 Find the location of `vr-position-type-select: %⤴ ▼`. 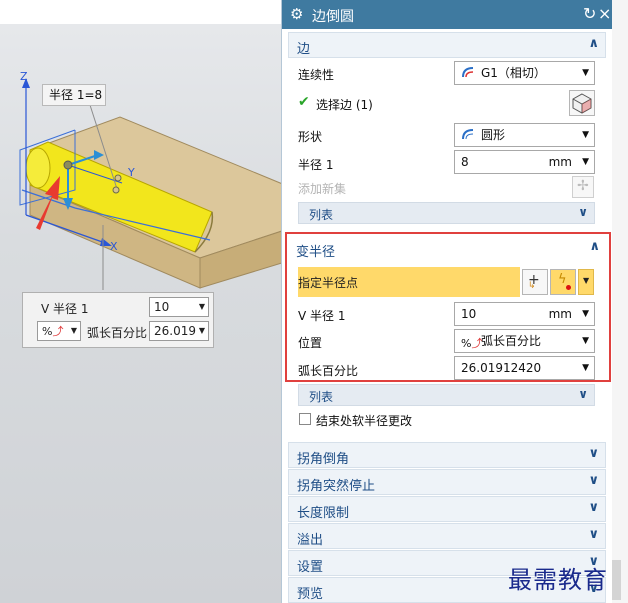

vr-position-type-select: %⤴ ▼ is located at coordinates (59, 331).